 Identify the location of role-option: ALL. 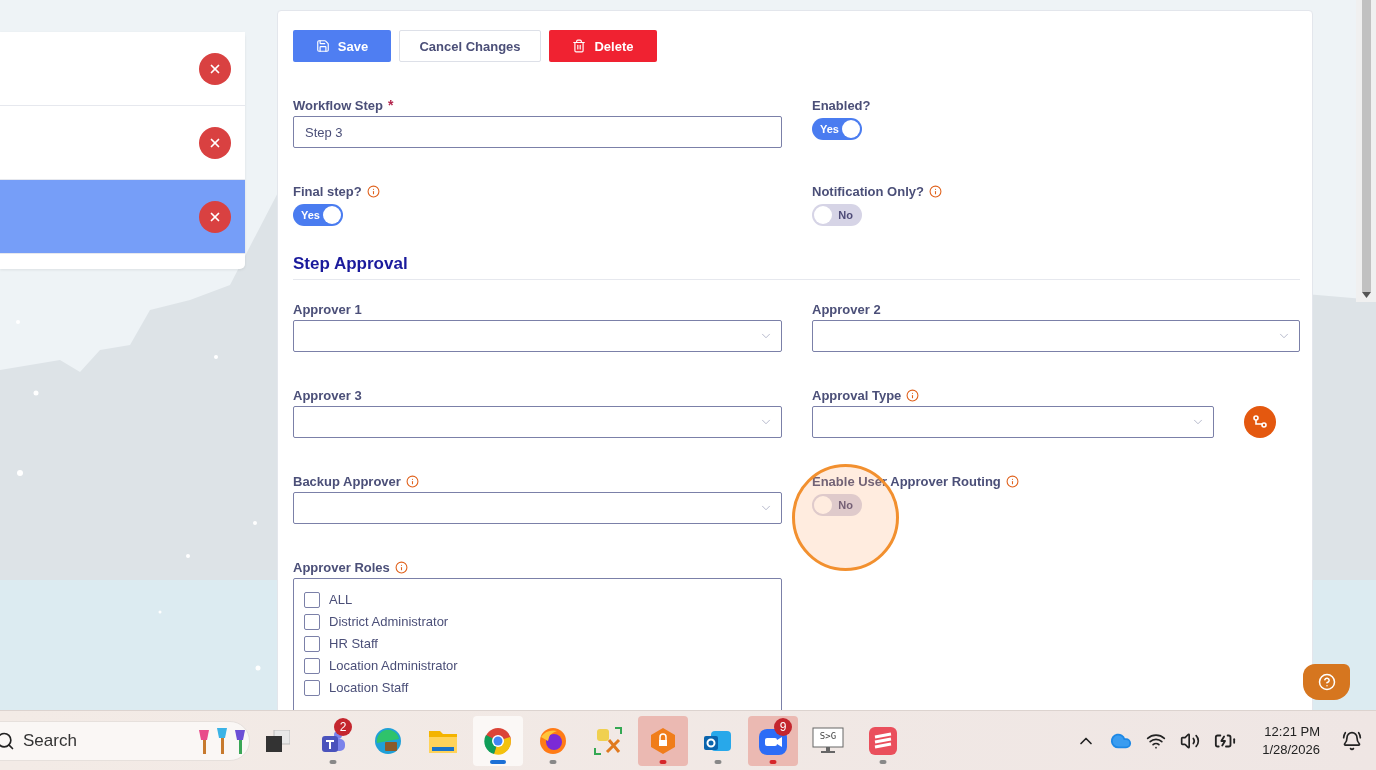
(537, 599).